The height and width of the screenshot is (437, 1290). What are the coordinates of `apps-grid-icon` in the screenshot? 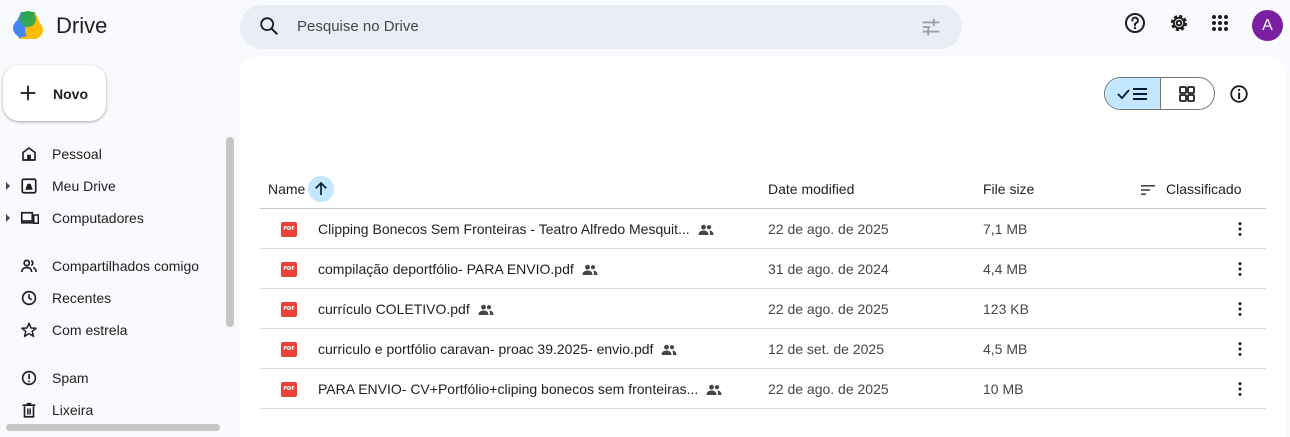 It's located at (1220, 23).